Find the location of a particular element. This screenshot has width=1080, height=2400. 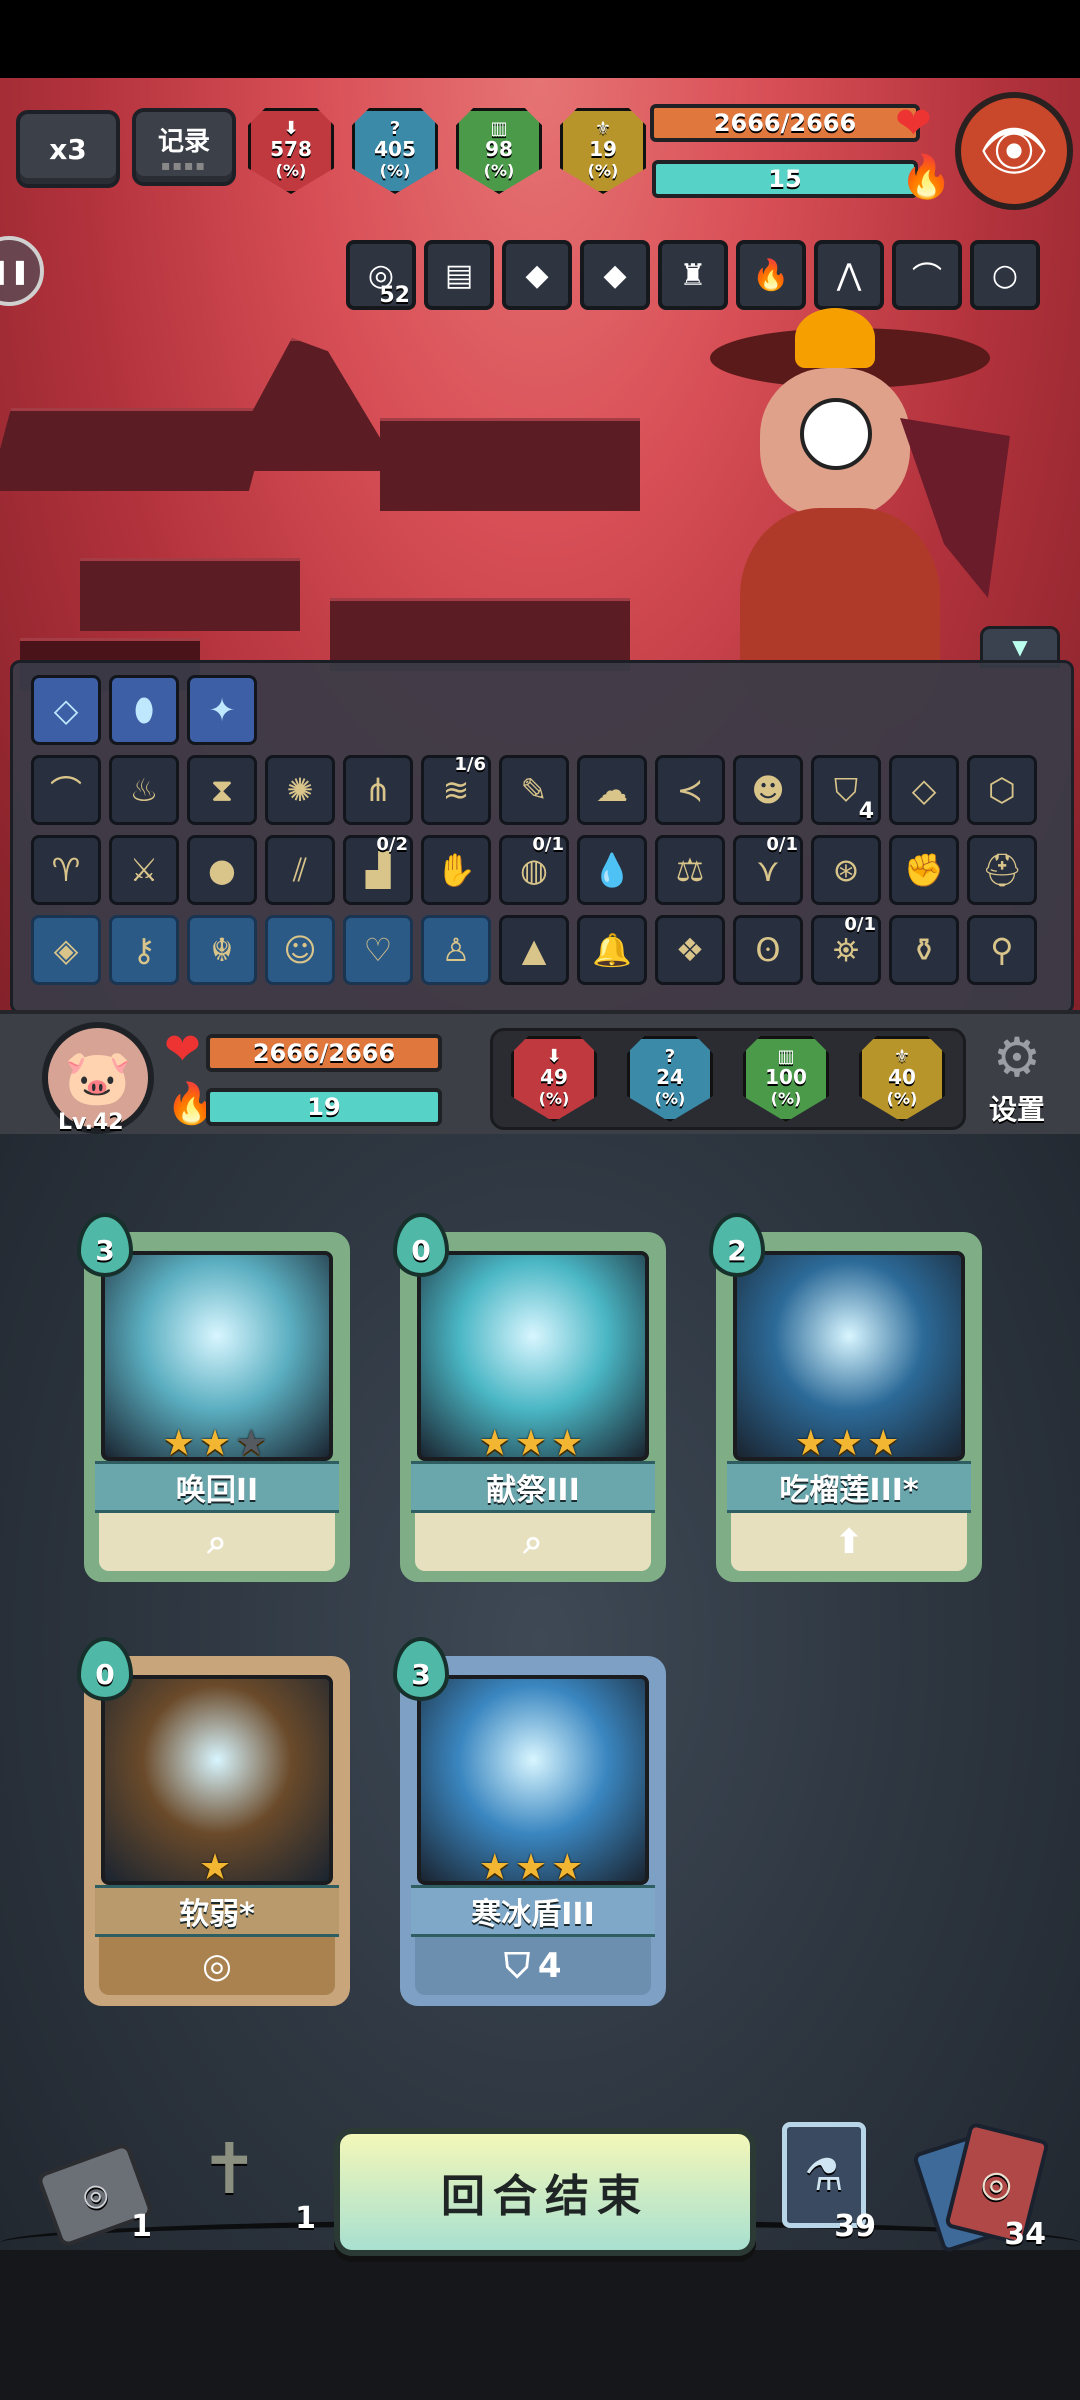

record-label: 记录 is located at coordinates (183, 141).